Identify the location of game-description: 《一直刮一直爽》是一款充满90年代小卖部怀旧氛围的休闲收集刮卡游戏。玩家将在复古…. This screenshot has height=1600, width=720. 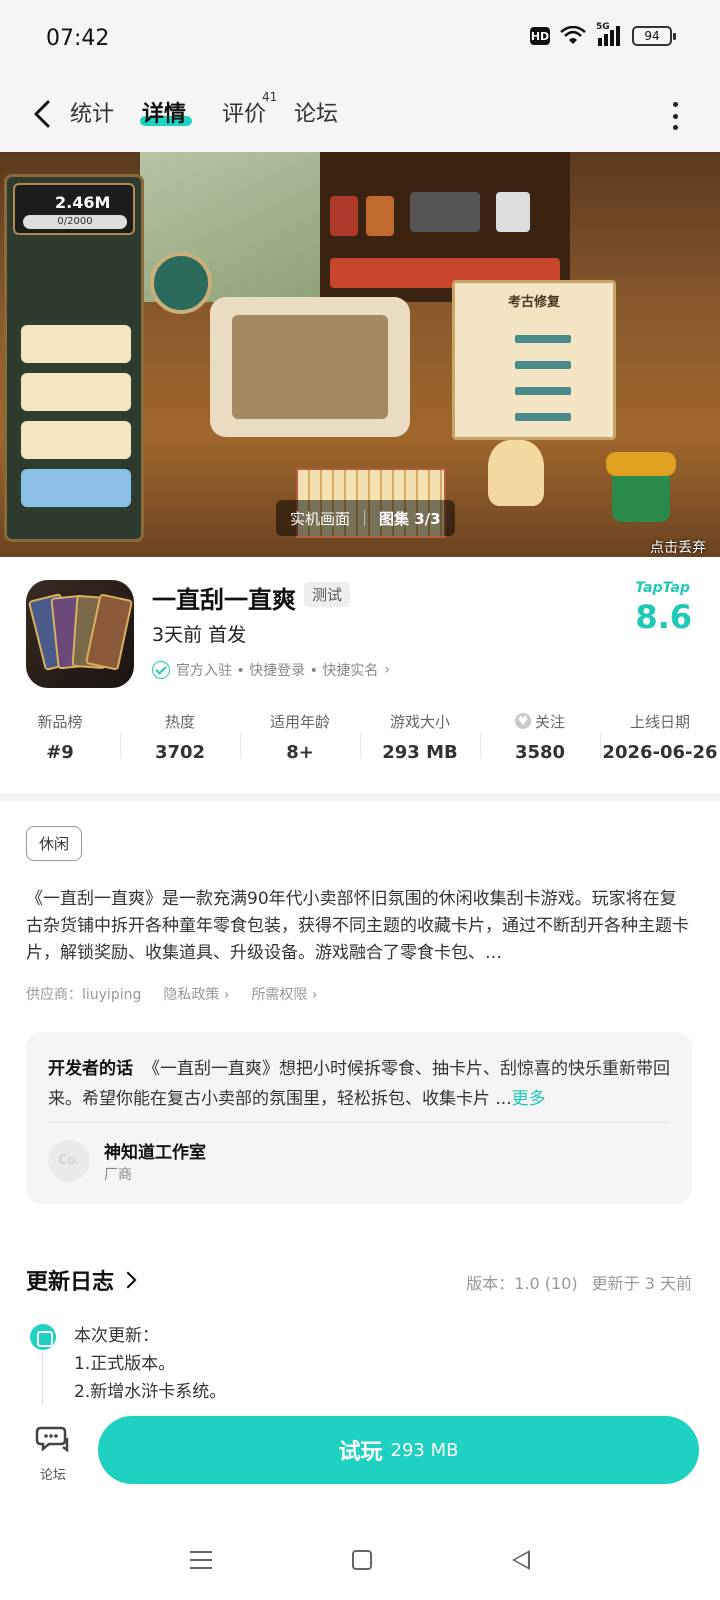
(359, 926).